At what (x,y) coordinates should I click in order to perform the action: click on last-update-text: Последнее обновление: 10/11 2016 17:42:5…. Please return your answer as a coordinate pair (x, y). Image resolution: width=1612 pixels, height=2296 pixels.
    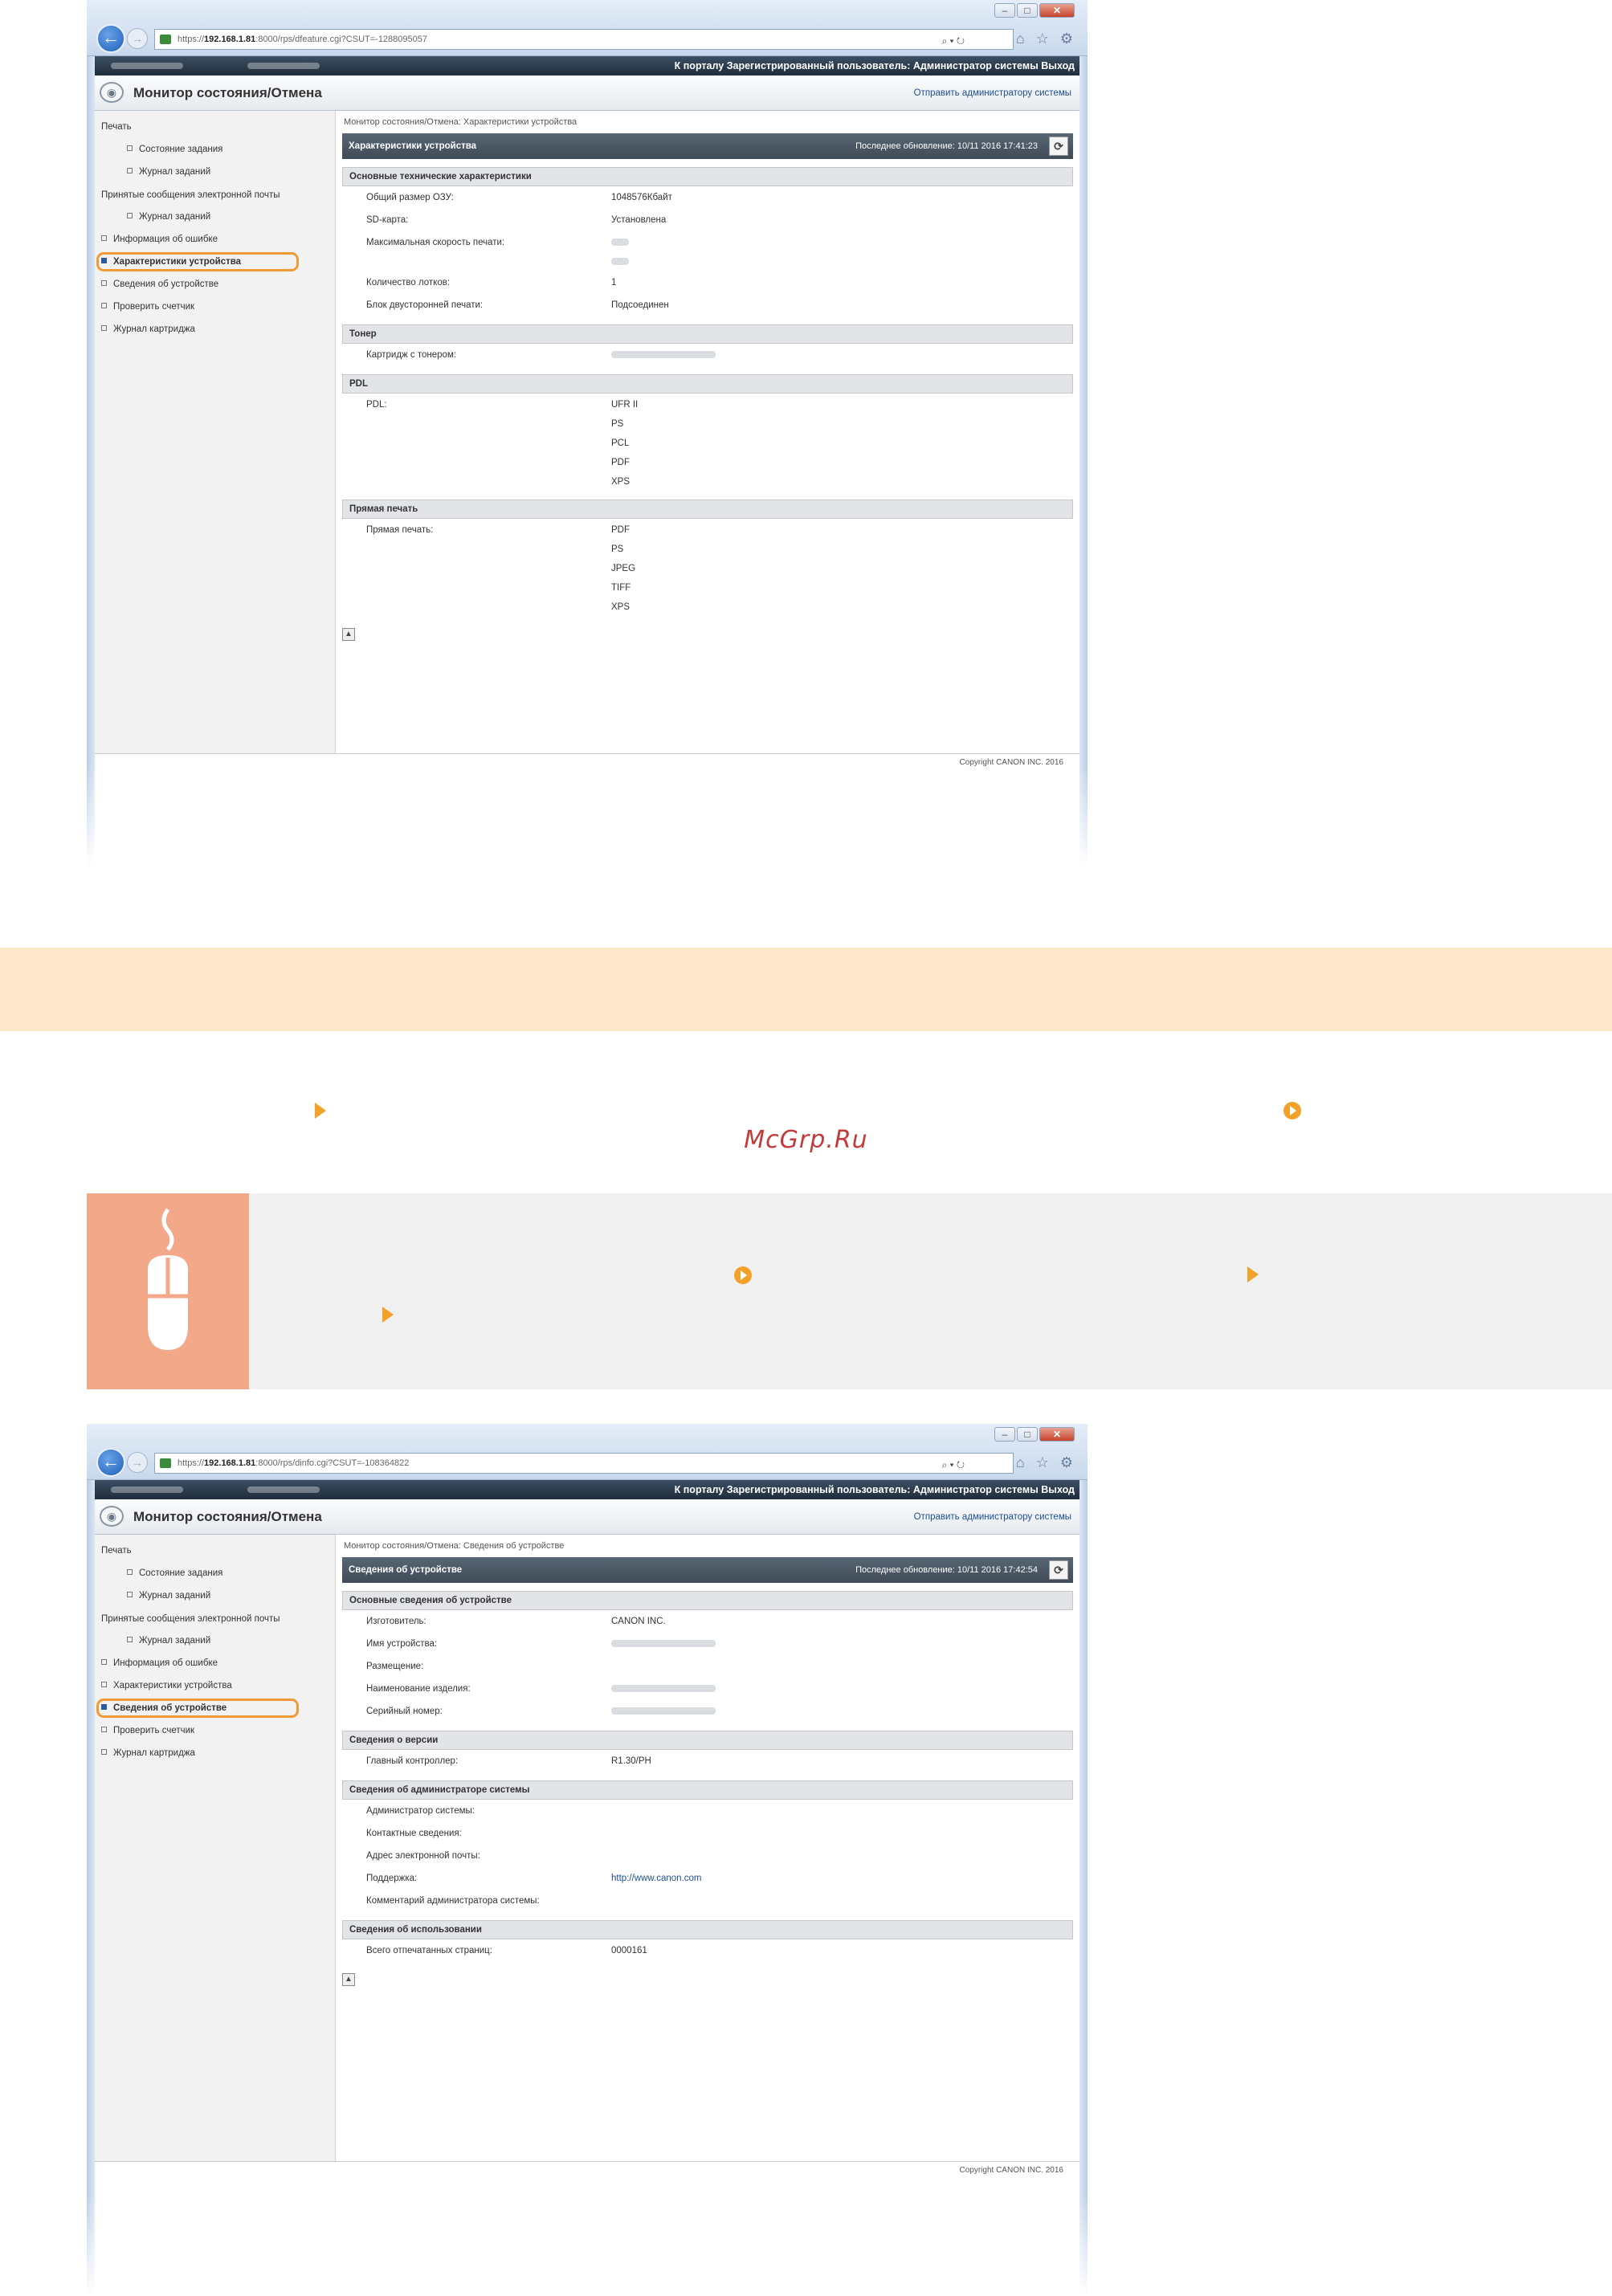
    Looking at the image, I should click on (946, 1570).